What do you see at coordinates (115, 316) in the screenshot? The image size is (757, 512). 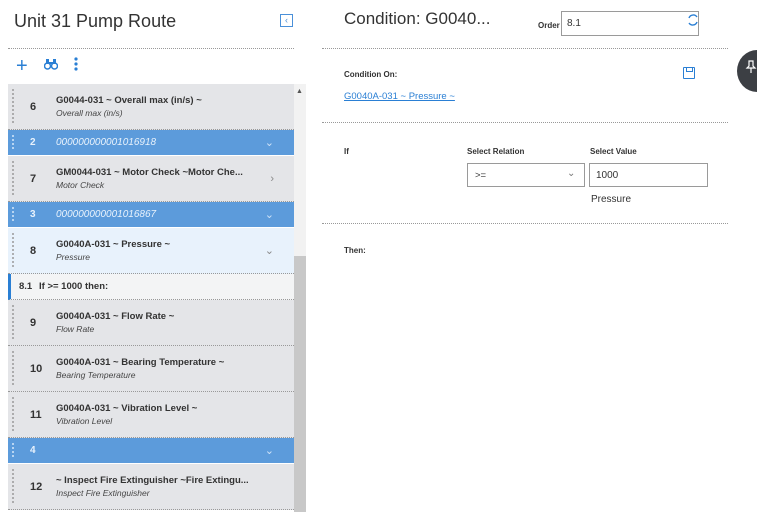 I see `step-title: G0040A-031 ~ Flow Rate ~` at bounding box center [115, 316].